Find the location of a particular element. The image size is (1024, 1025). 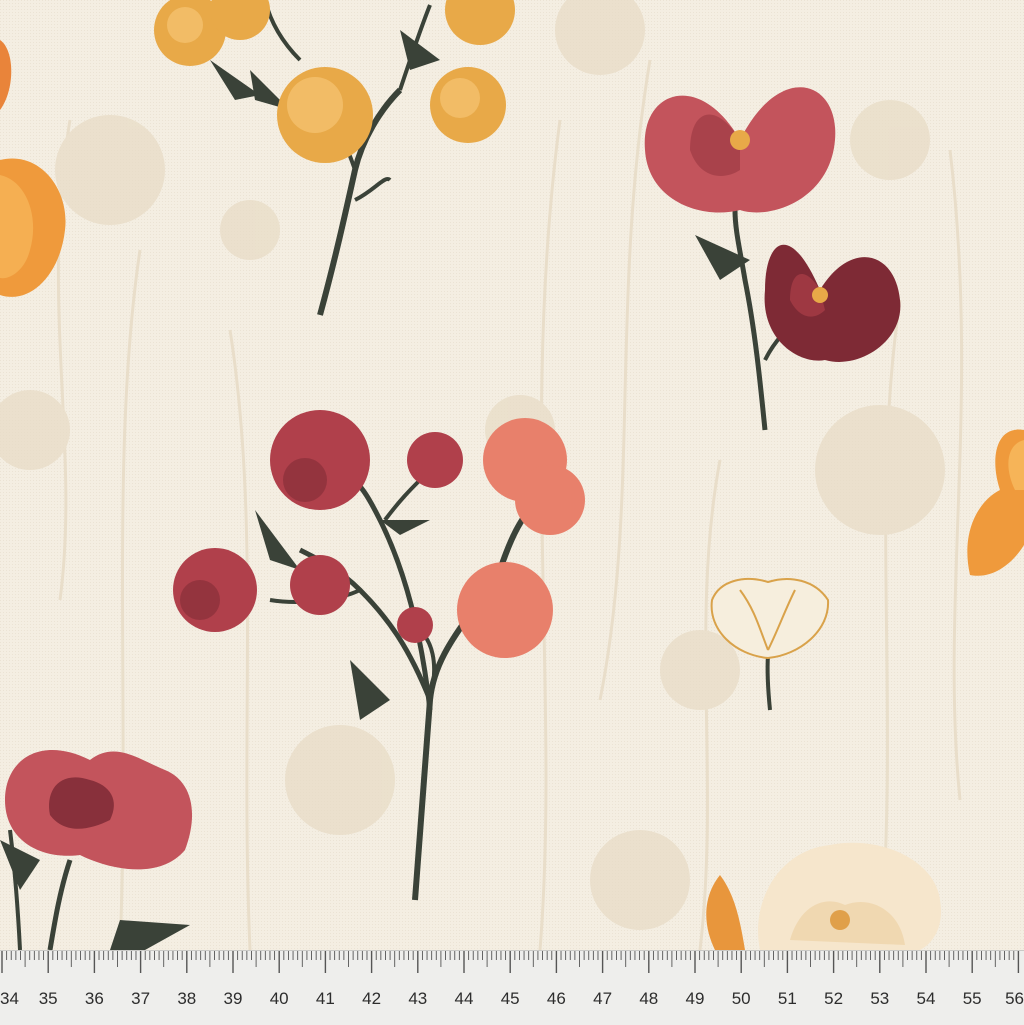

ruler-number: 50 is located at coordinates (741, 998).